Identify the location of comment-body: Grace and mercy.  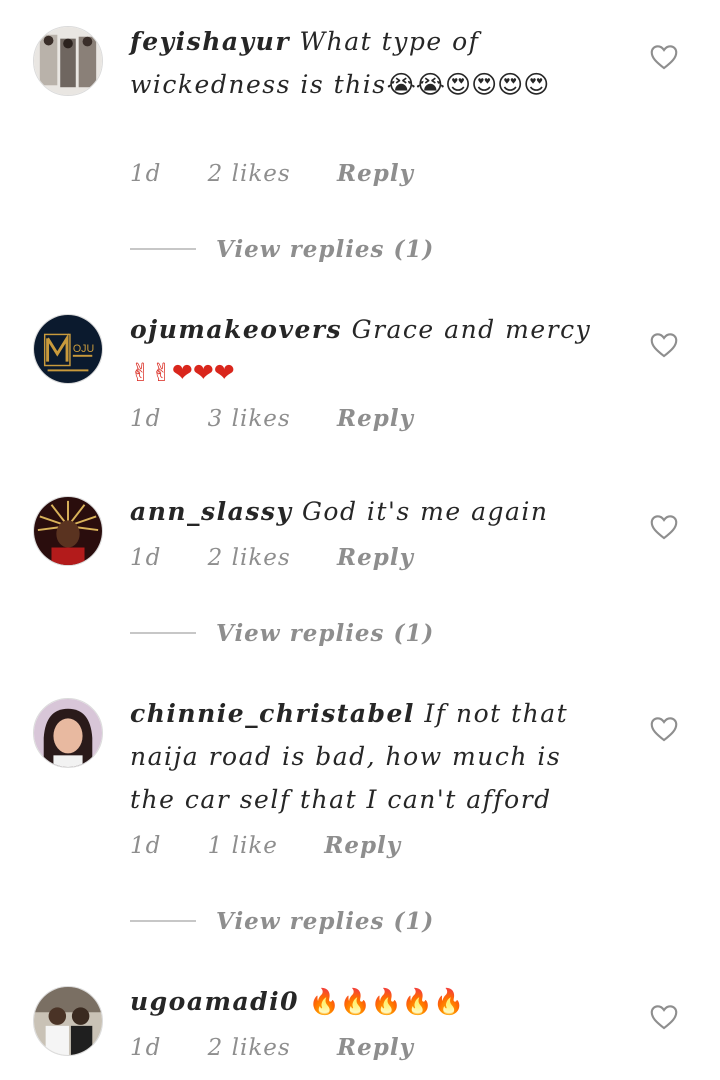
(471, 329).